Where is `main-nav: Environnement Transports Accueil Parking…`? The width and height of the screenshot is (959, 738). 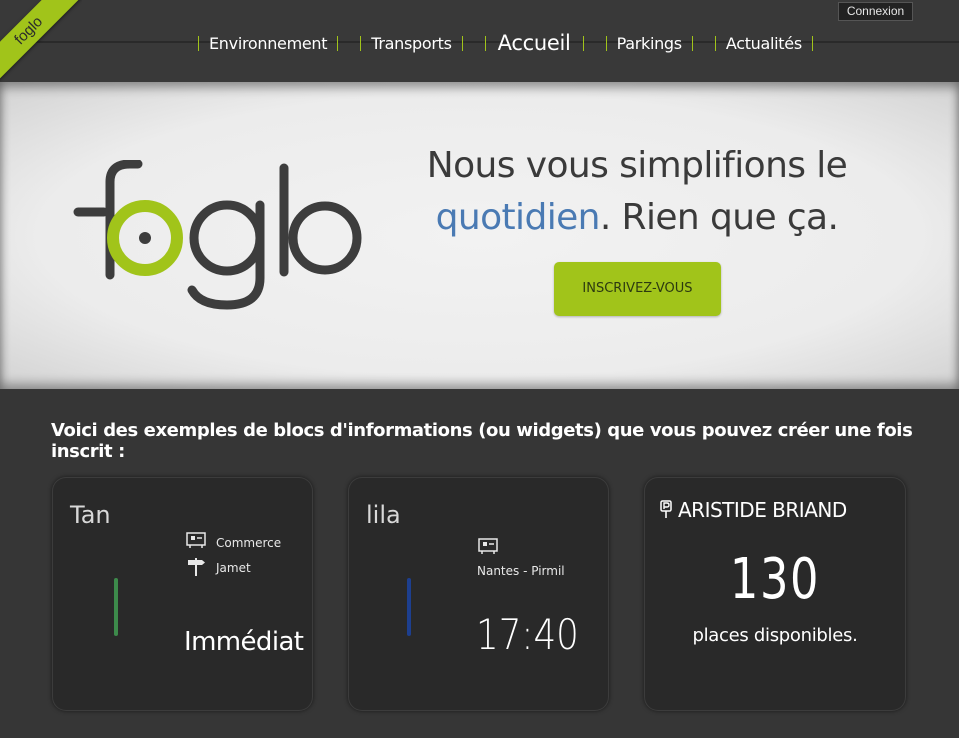 main-nav: Environnement Transports Accueil Parking… is located at coordinates (505, 43).